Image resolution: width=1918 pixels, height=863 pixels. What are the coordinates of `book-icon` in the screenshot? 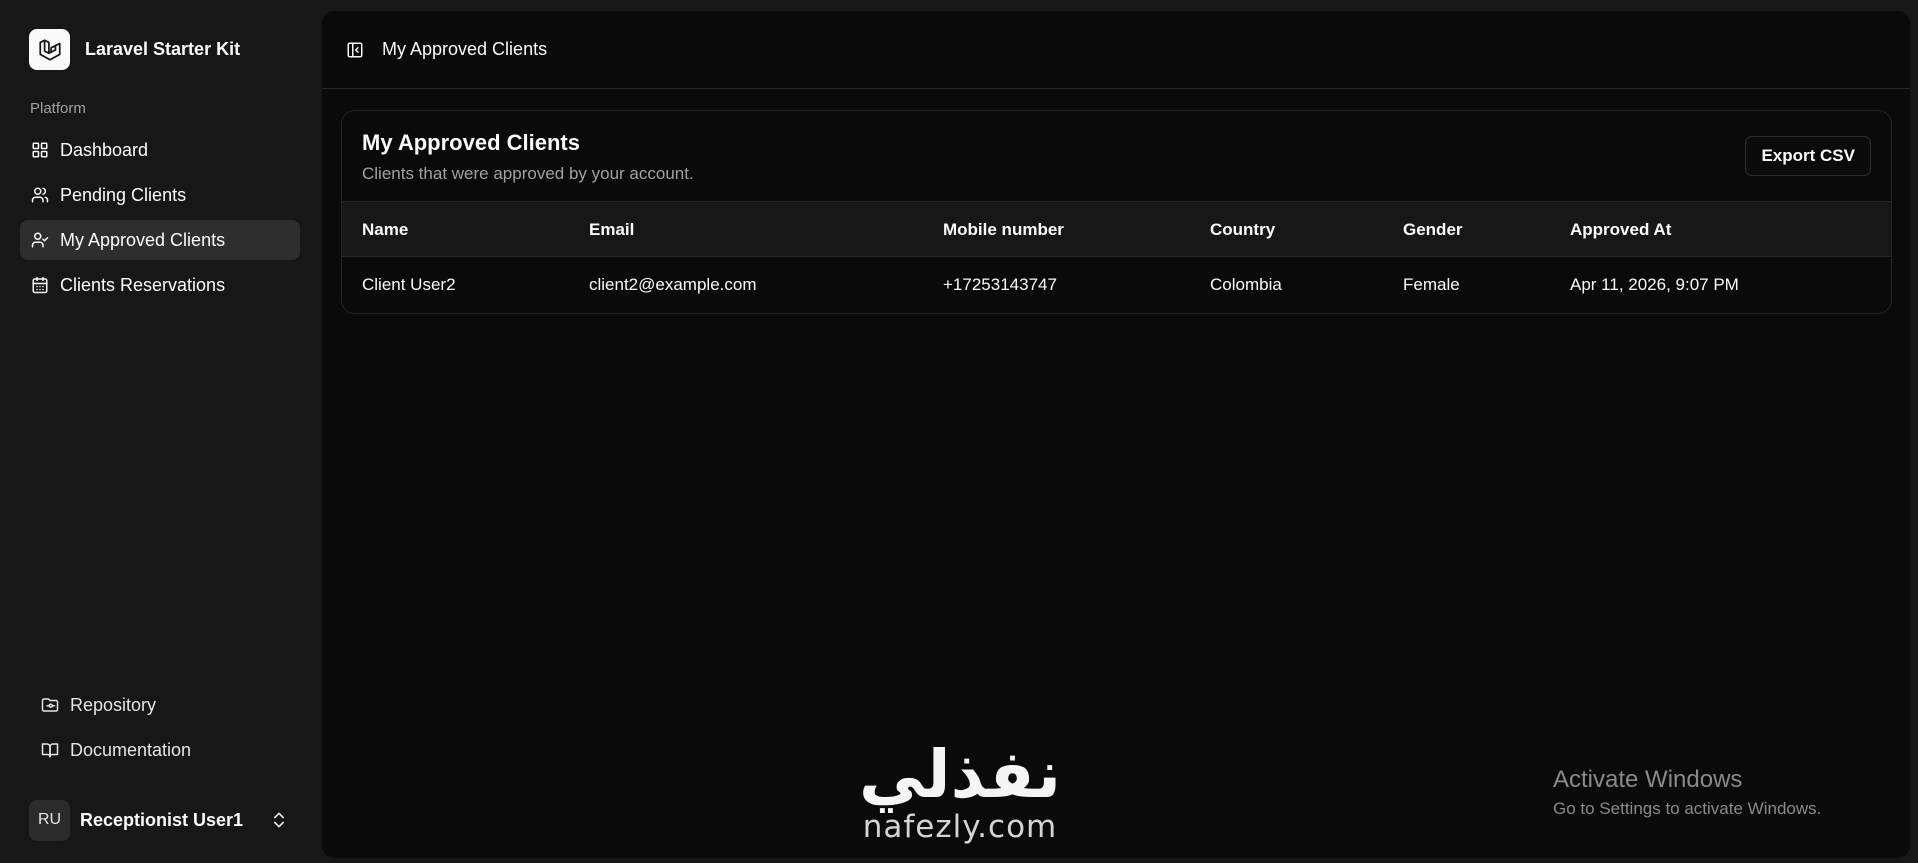 It's located at (50, 750).